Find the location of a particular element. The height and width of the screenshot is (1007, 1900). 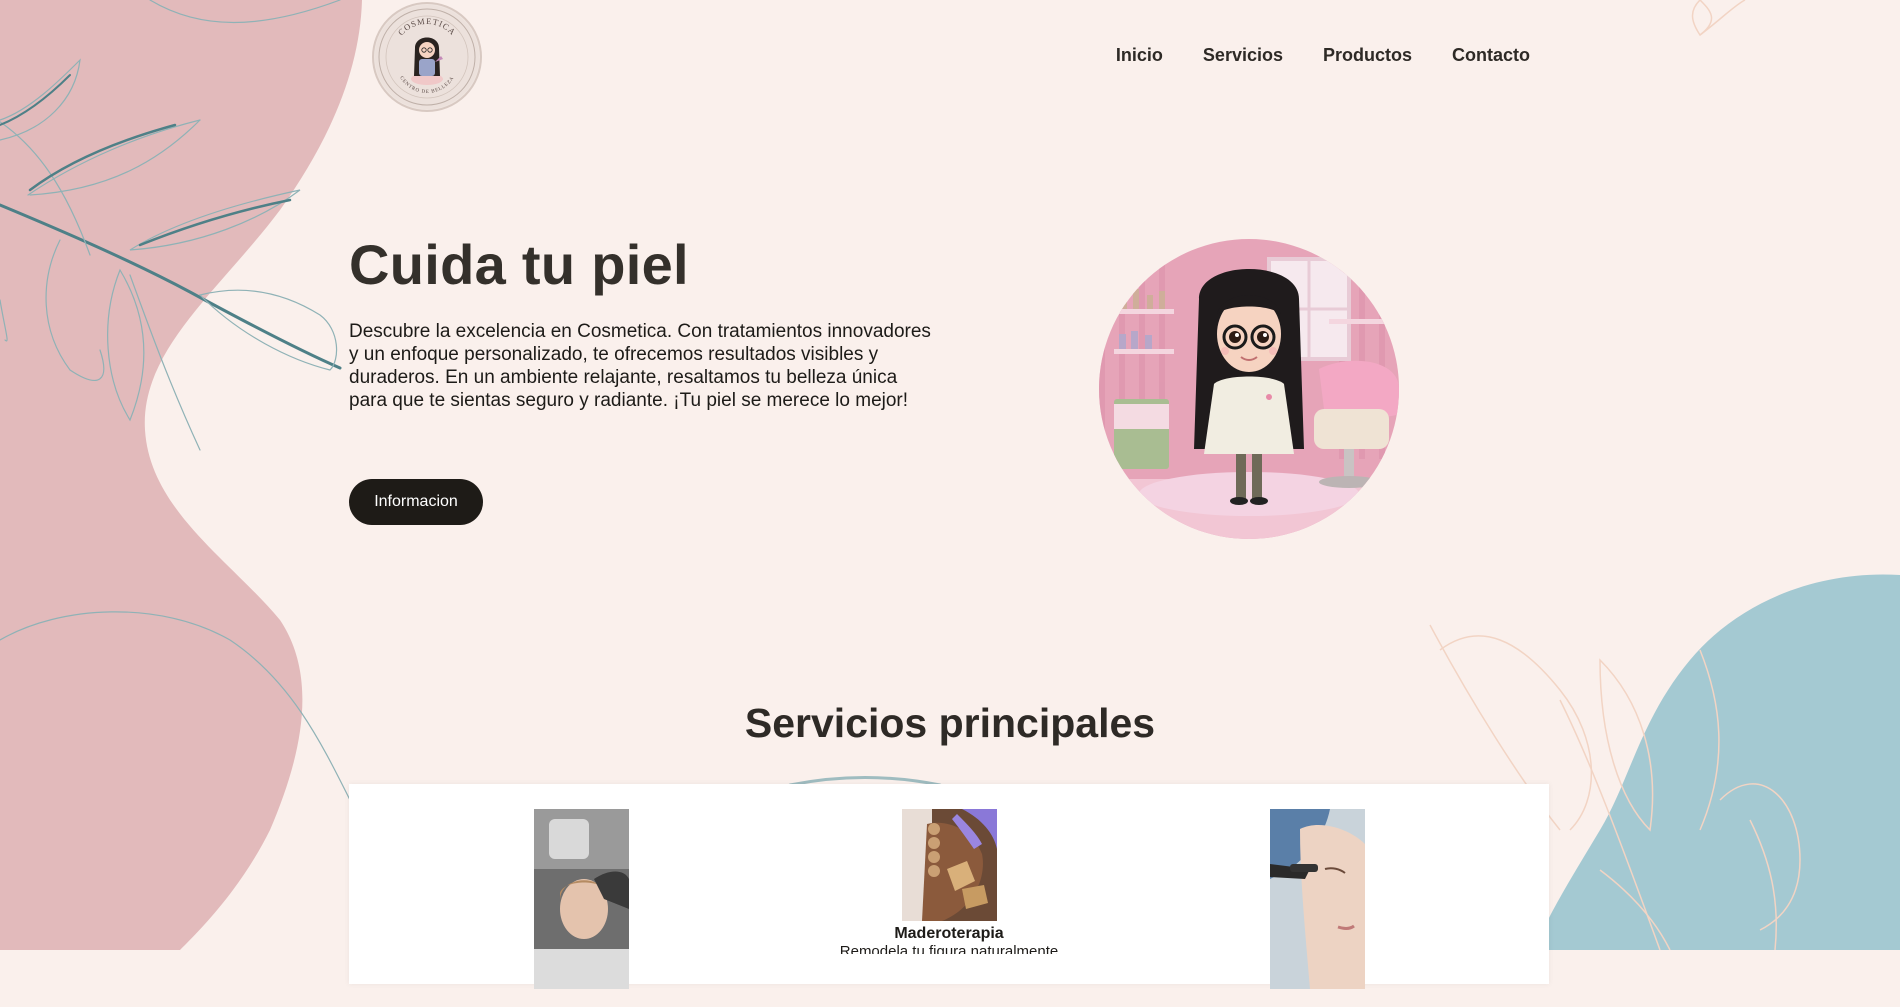

logo-illustration: COSMETICA CENTRO DE BELLEZA is located at coordinates (427, 57).